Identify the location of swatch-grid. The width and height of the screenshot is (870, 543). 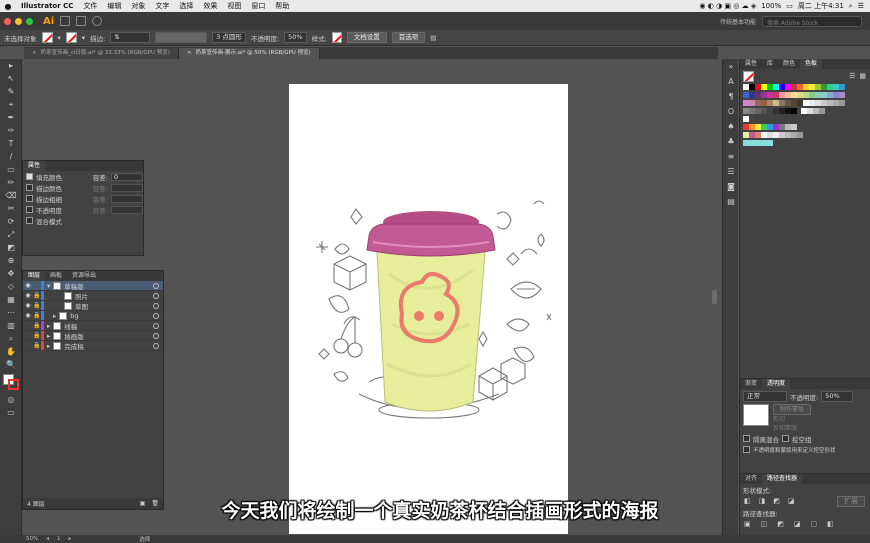
(805, 115).